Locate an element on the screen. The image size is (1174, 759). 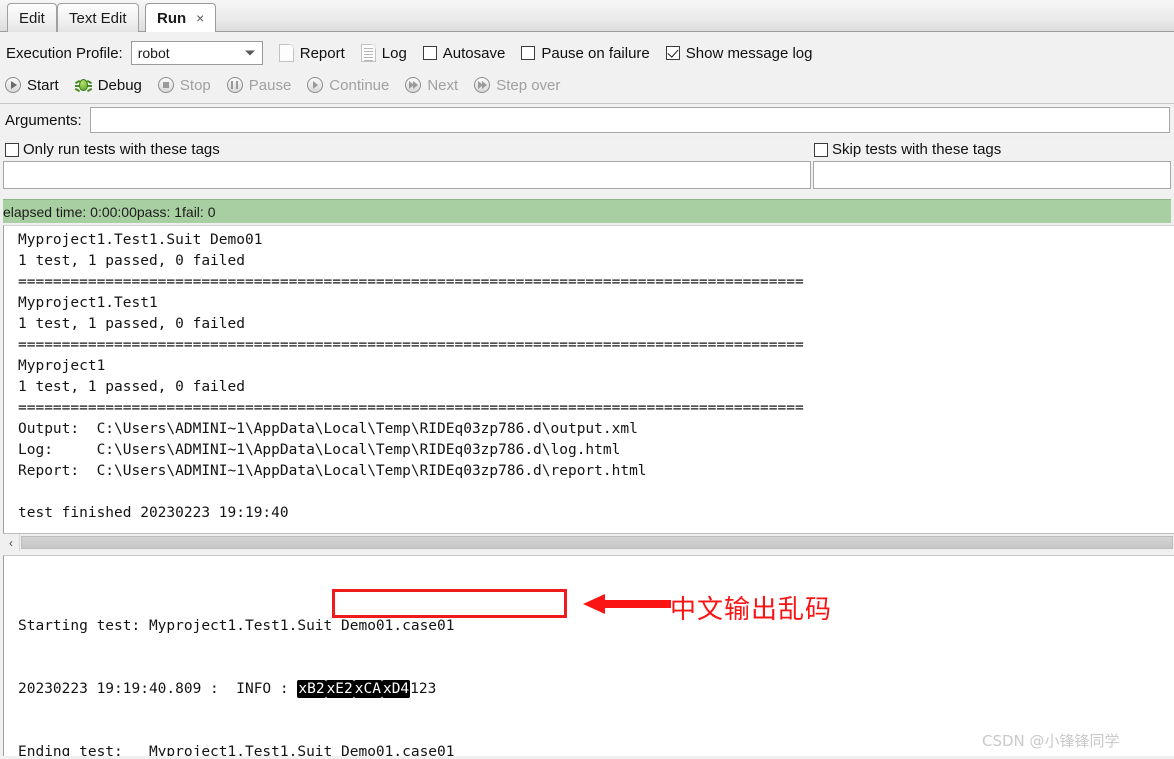
console-horizontal-scrollbar: ‹ is located at coordinates (588, 542).